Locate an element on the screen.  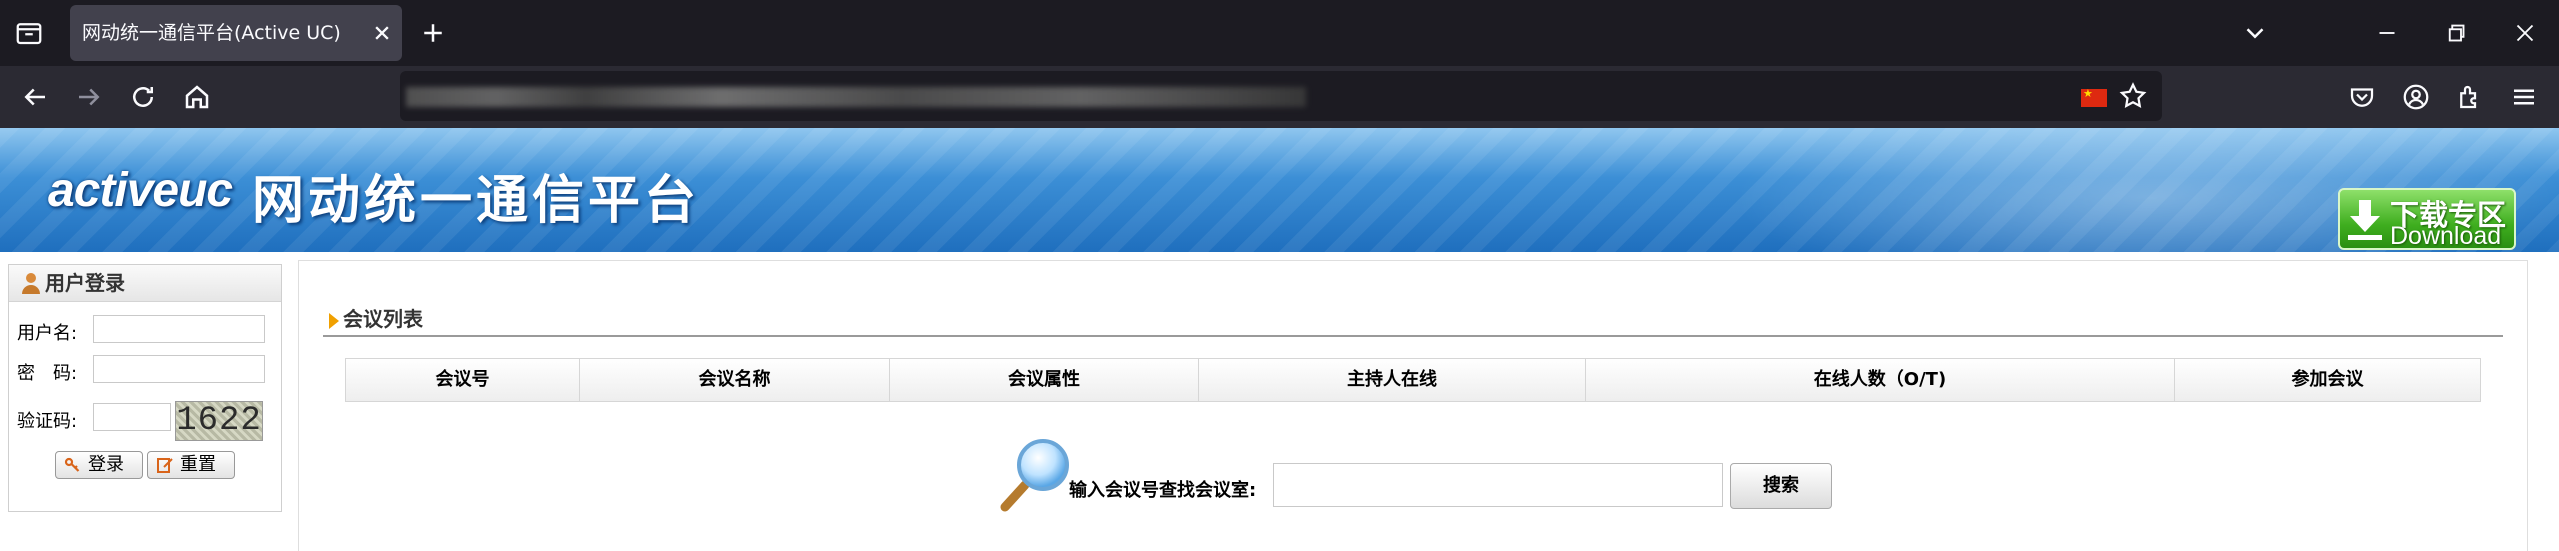
bookmark-star-icon is located at coordinates (2133, 96).